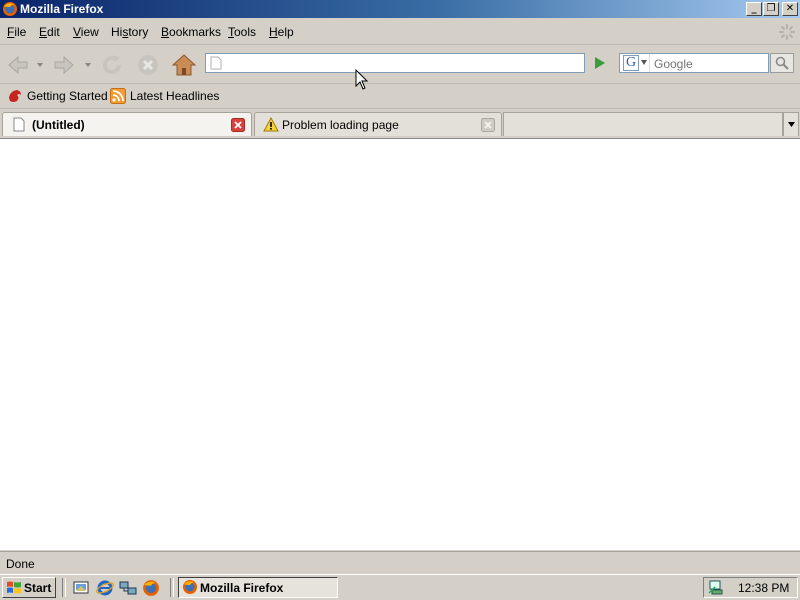 This screenshot has width=800, height=600. What do you see at coordinates (127, 124) in the screenshot?
I see `tab-untitled: (Untitled)` at bounding box center [127, 124].